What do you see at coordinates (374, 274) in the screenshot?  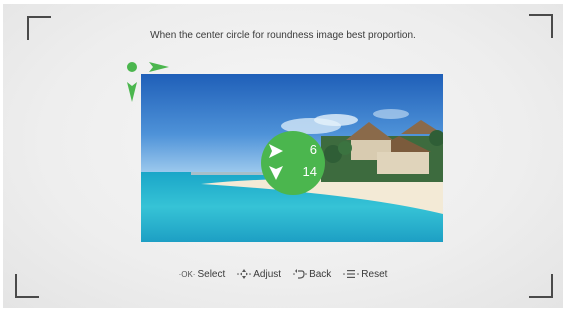 I see `reset-label: Reset` at bounding box center [374, 274].